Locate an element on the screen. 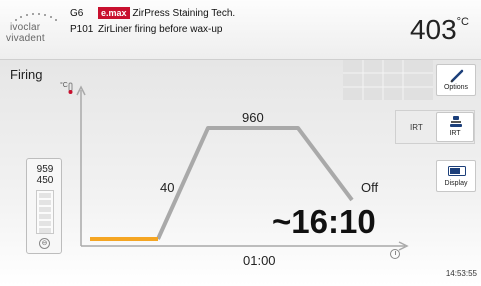 The width and height of the screenshot is (481, 286). vacuum-value-top: 959 is located at coordinates (45, 169).